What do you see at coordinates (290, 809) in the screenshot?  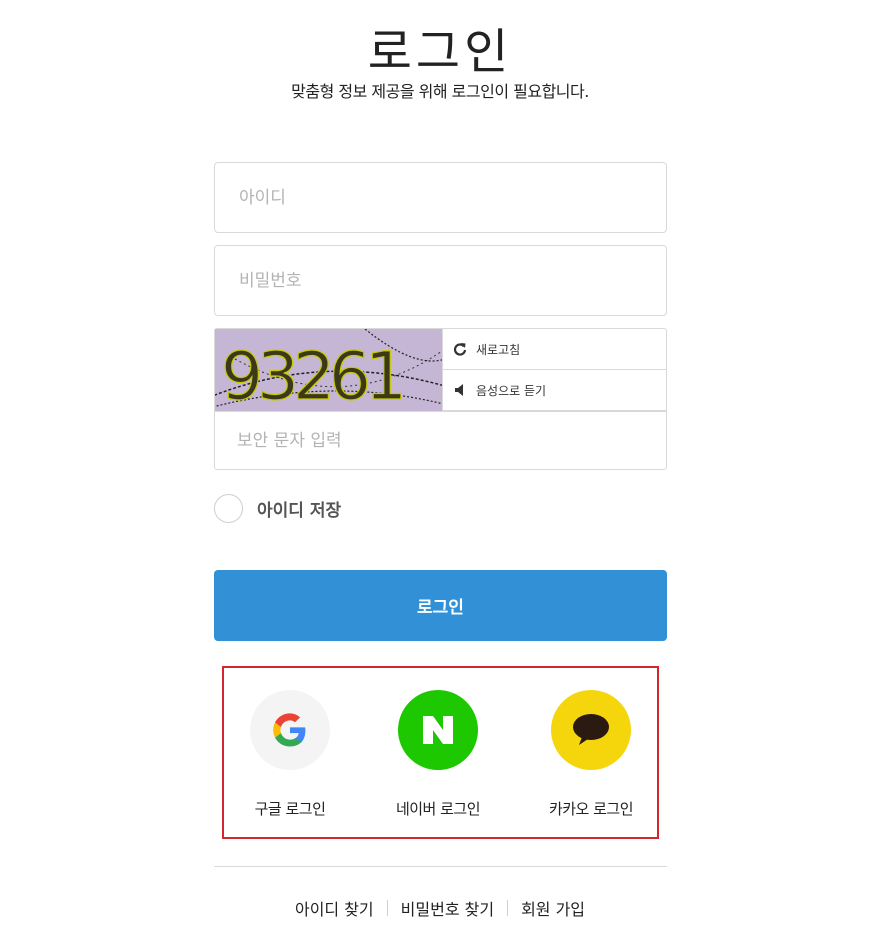 I see `google-login-label: 구글 로그인` at bounding box center [290, 809].